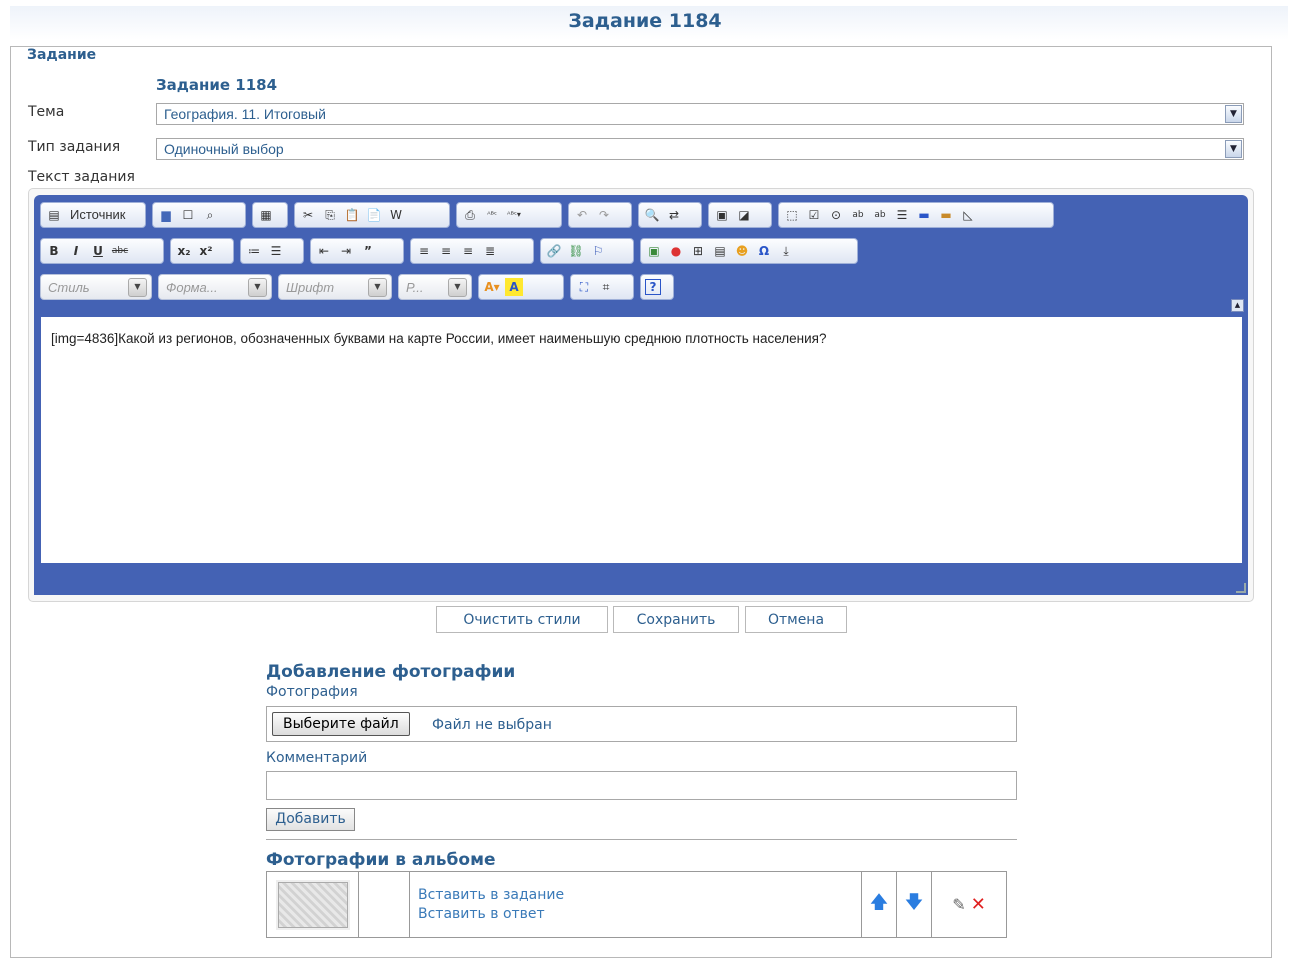 This screenshot has height=964, width=1290. What do you see at coordinates (217, 85) in the screenshot?
I see `task-subtitle: Задание 1184` at bounding box center [217, 85].